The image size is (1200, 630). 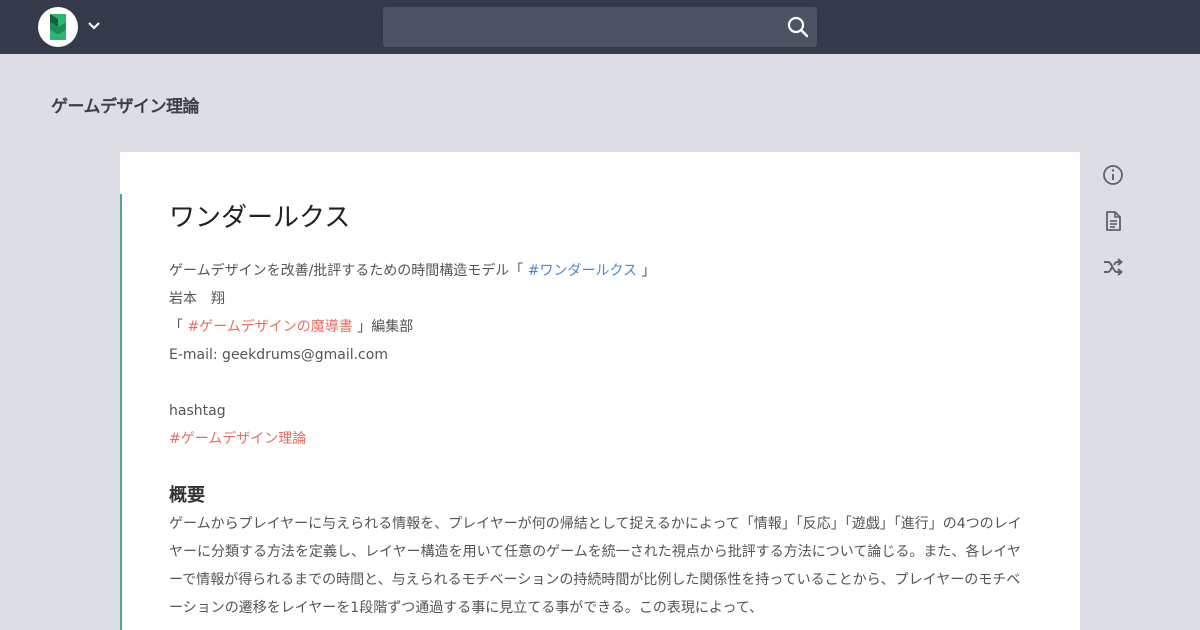 I want to click on search-box, so click(x=600, y=27).